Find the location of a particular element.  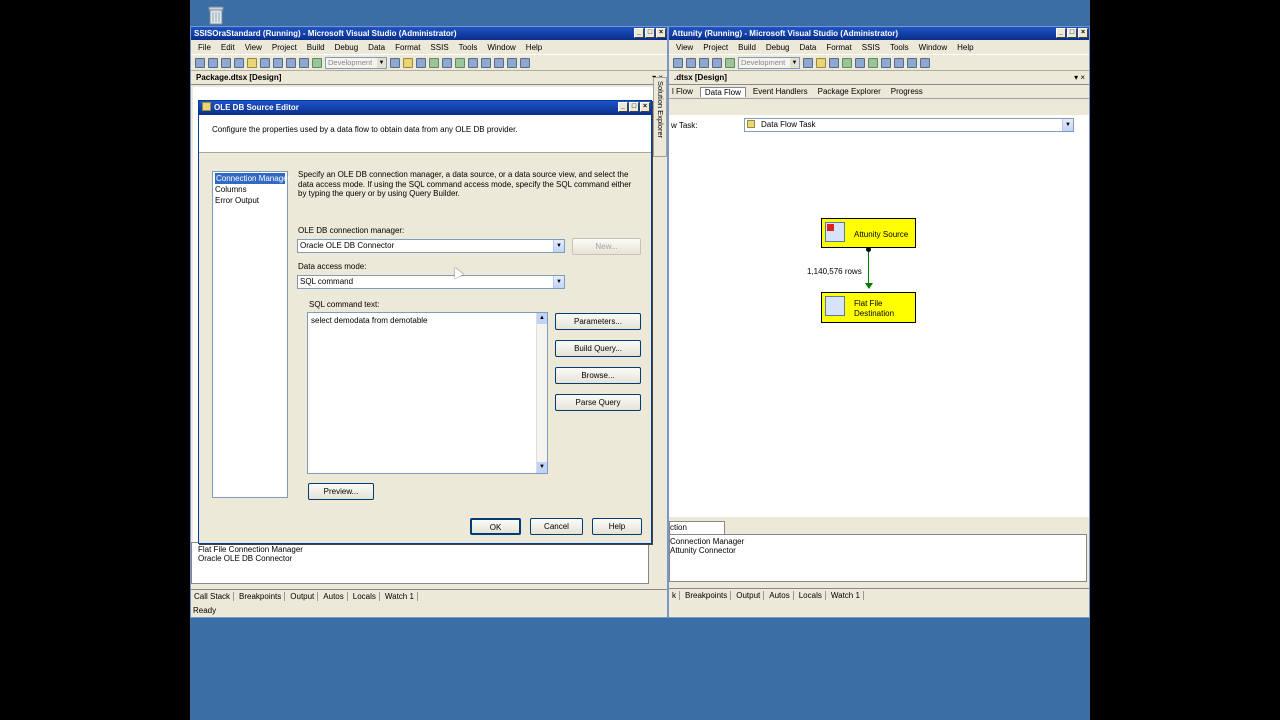

scroll-down-icon: ▼ is located at coordinates (542, 467).